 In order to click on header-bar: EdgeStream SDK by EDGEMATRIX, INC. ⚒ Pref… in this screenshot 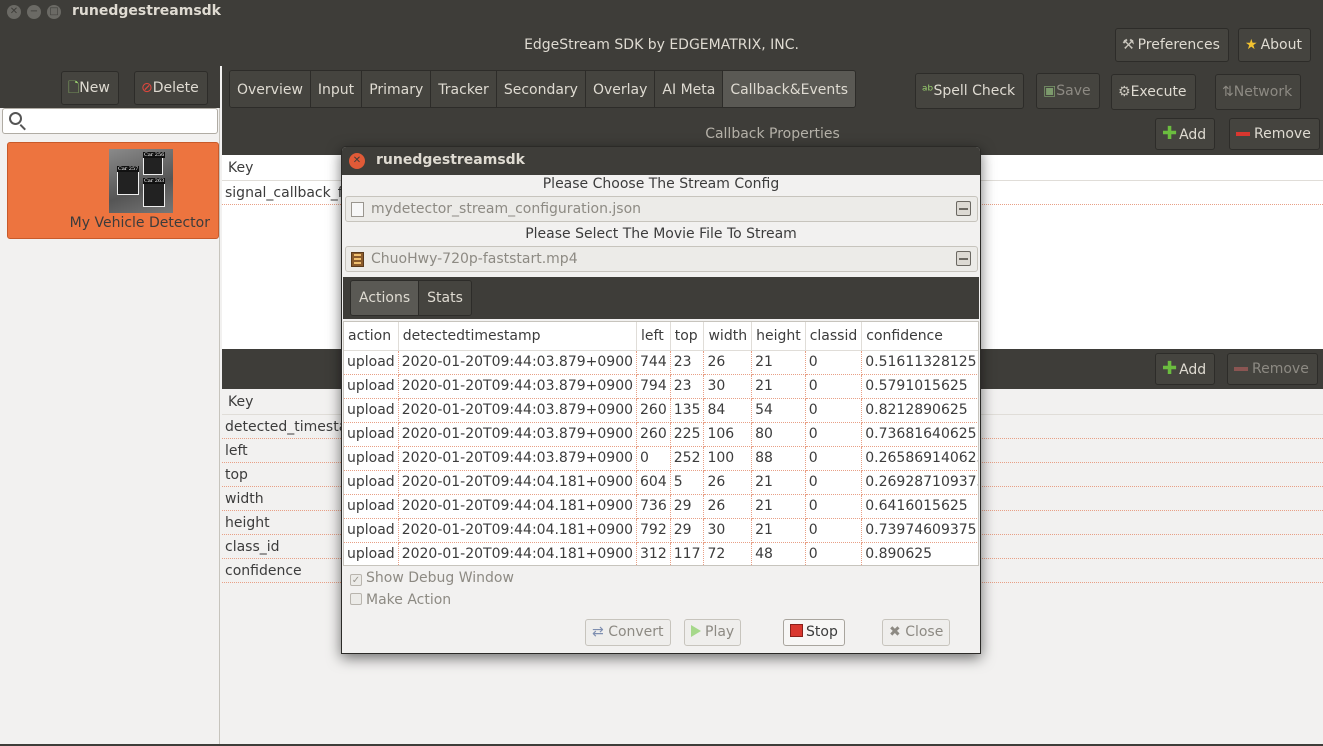, I will do `click(661, 45)`.